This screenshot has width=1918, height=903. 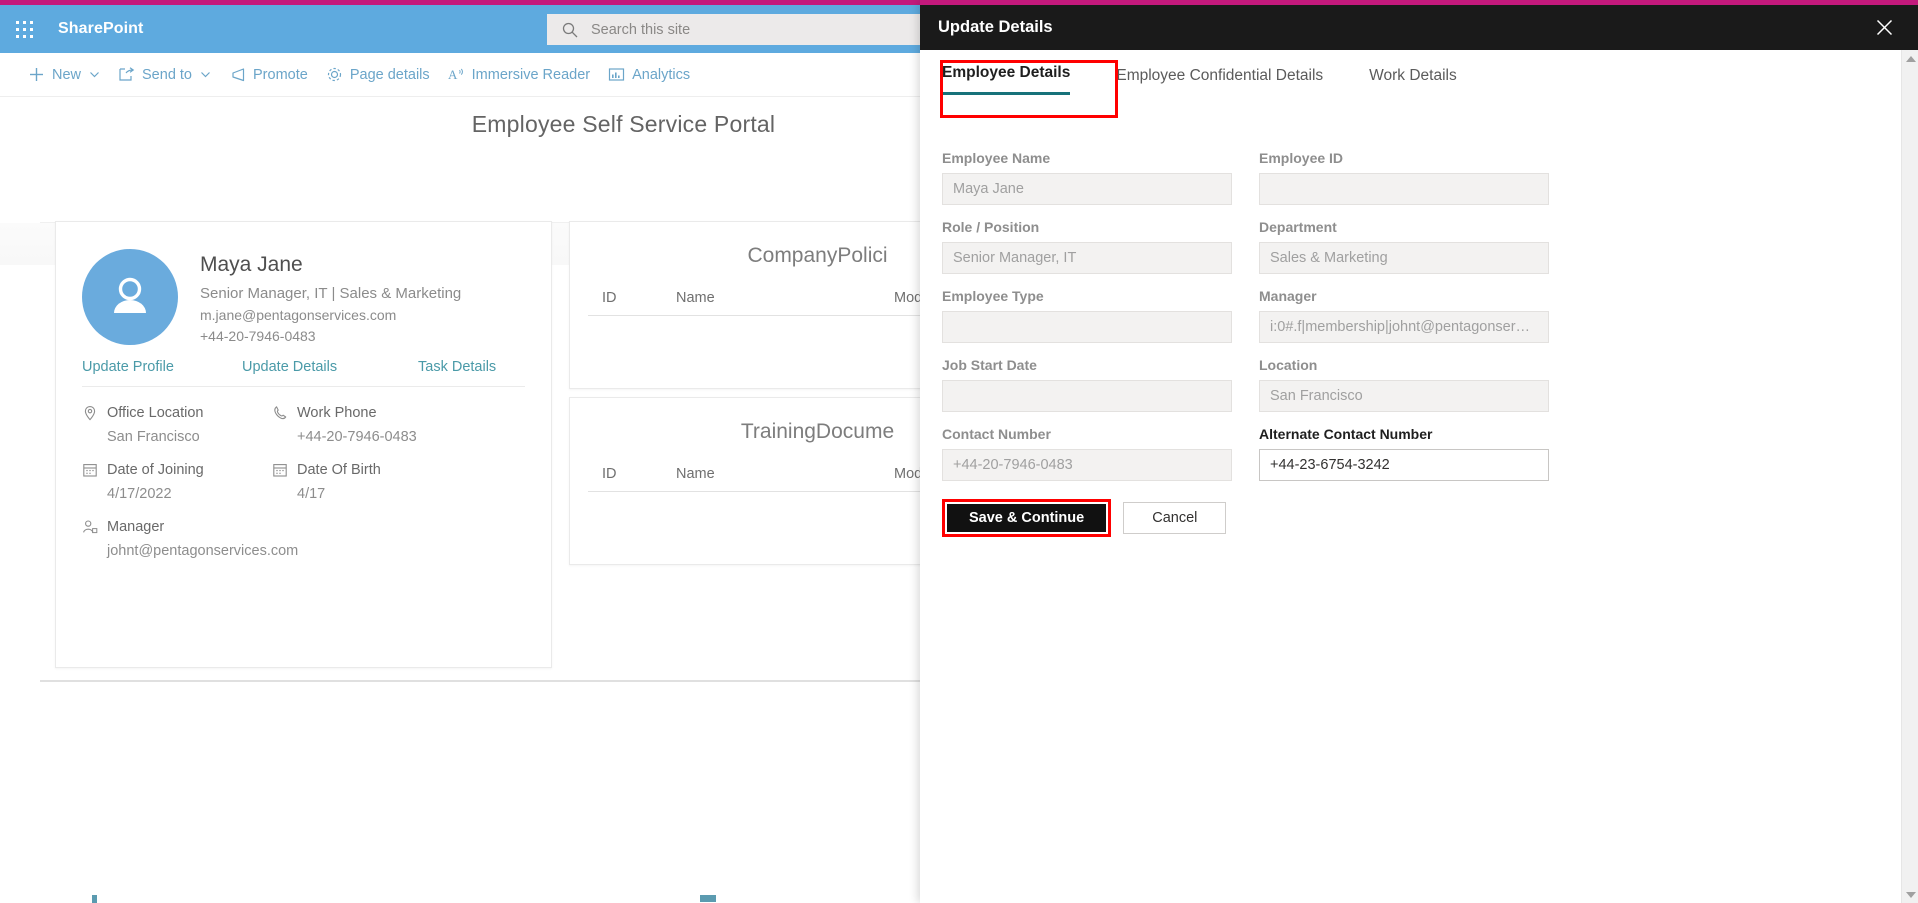 I want to click on field-label: Department, so click(x=1298, y=227).